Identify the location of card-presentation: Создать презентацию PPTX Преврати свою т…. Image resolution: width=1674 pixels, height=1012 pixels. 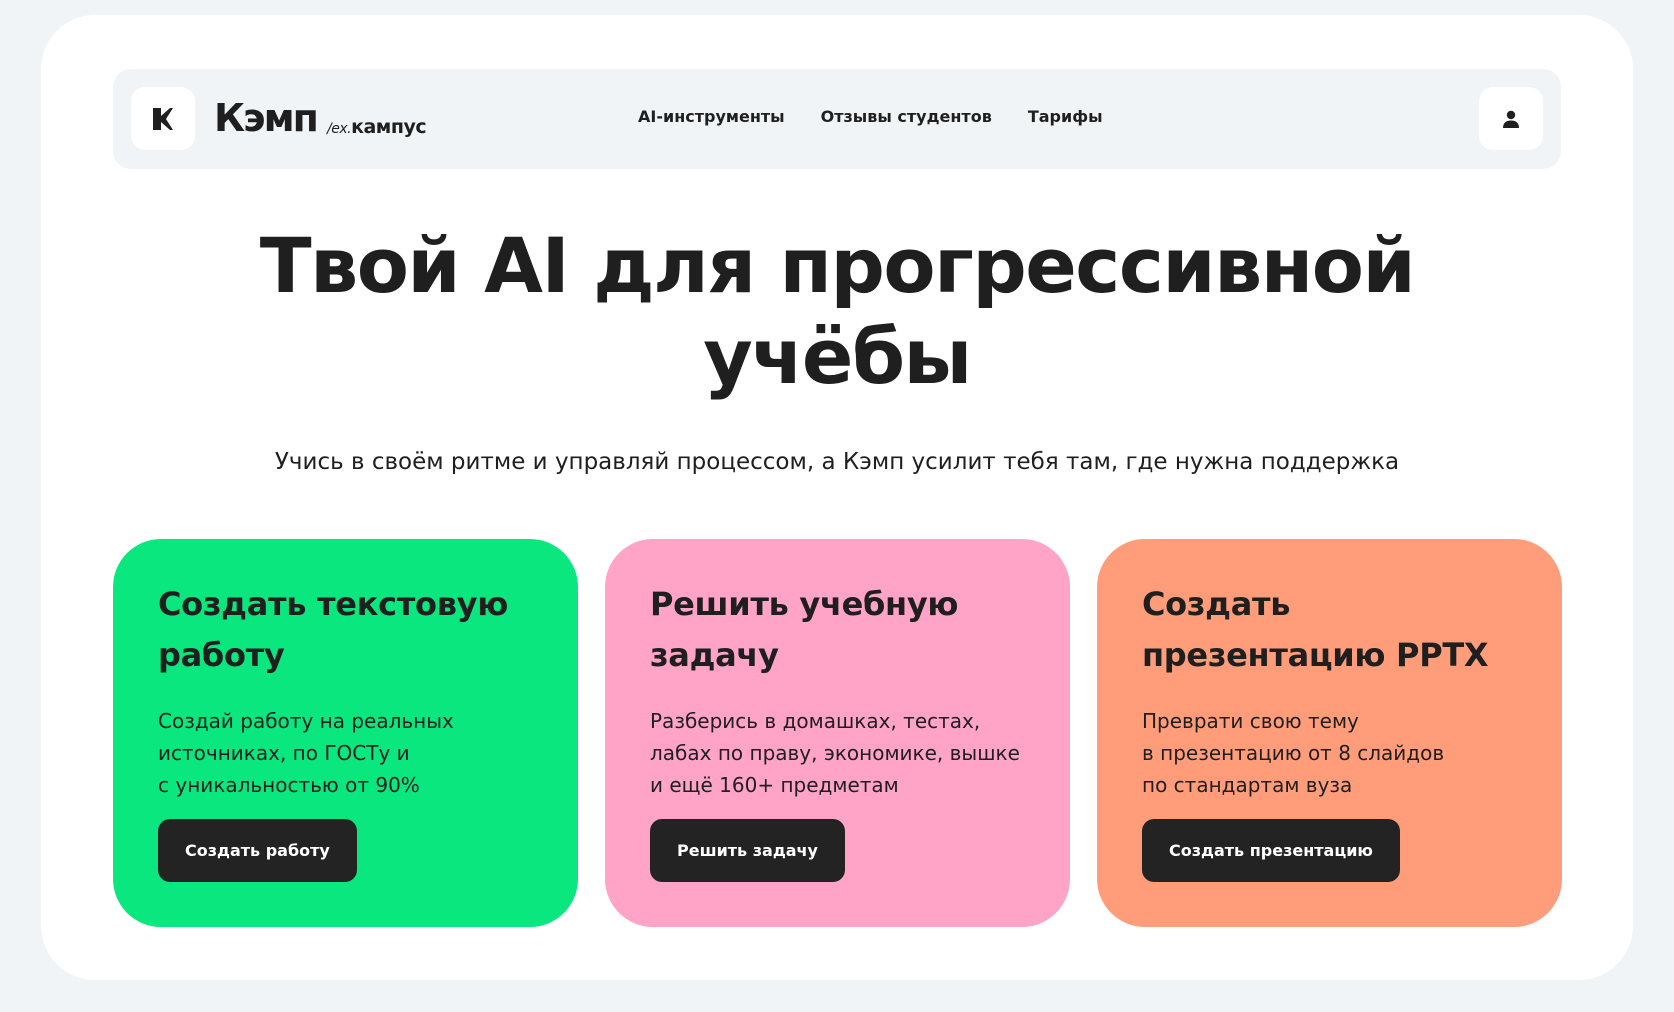
(1329, 733).